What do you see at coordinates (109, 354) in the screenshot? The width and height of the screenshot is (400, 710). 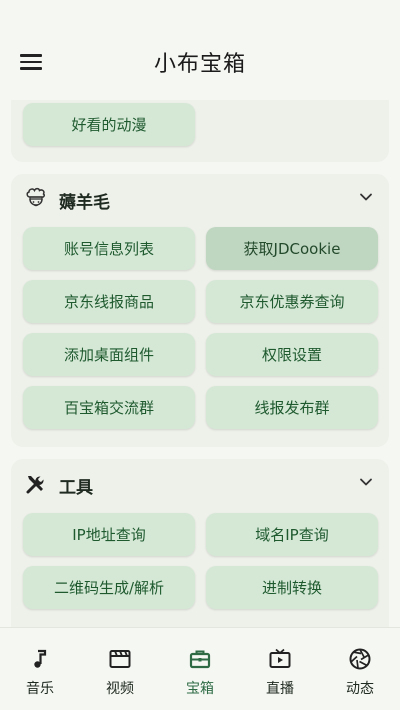 I see `btn-add-widget: 添加桌面组件` at bounding box center [109, 354].